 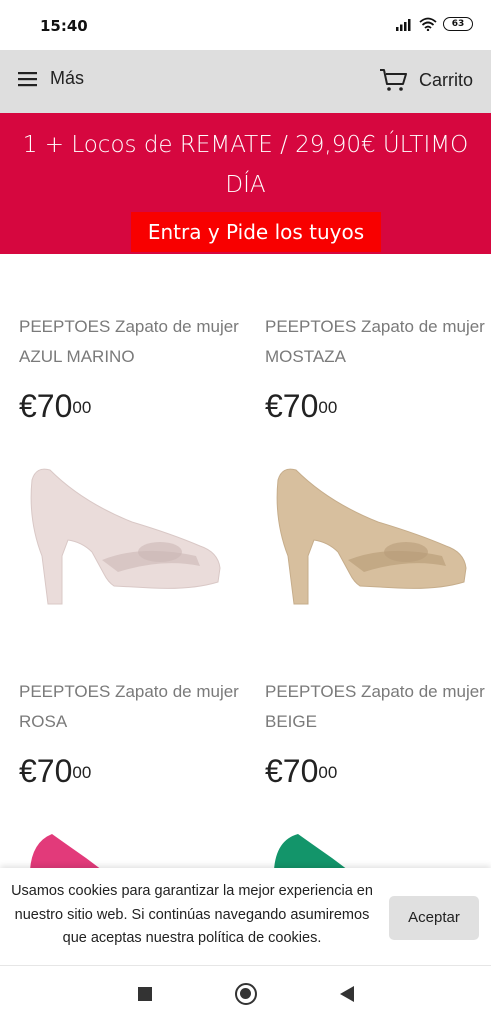 I want to click on product-card: PEEPTOES Zapato de mujer BEIGE €7000, so click(x=375, y=734).